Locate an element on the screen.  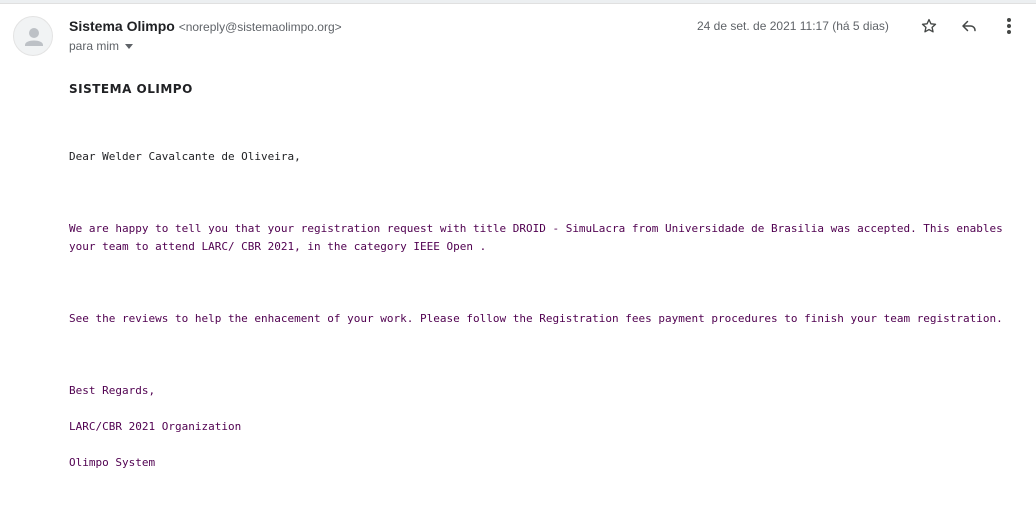
star-button is located at coordinates (929, 26).